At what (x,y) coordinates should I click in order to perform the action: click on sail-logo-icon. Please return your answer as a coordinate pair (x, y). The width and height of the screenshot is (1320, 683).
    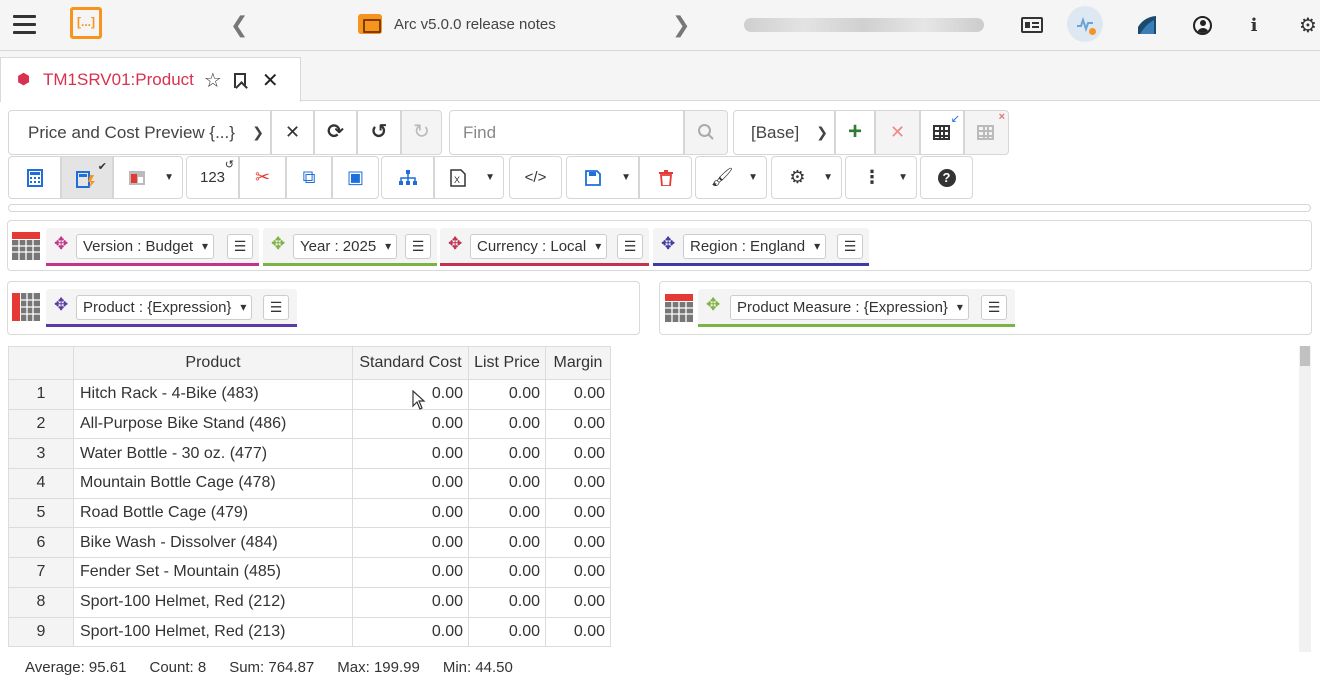
    Looking at the image, I should click on (1147, 25).